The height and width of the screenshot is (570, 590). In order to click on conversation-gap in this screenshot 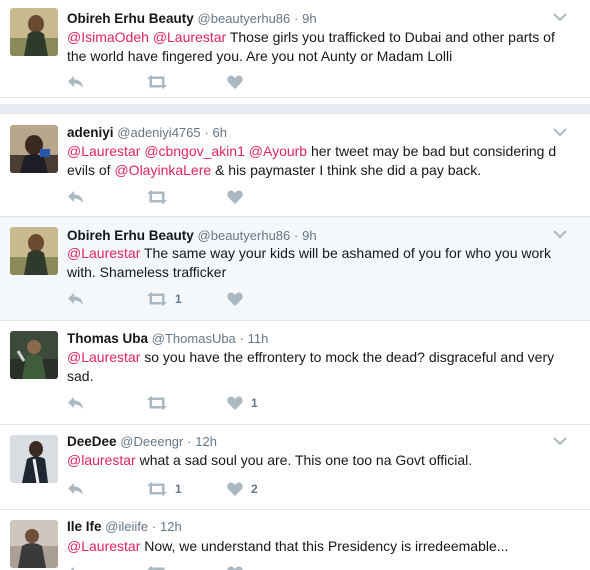, I will do `click(295, 109)`.